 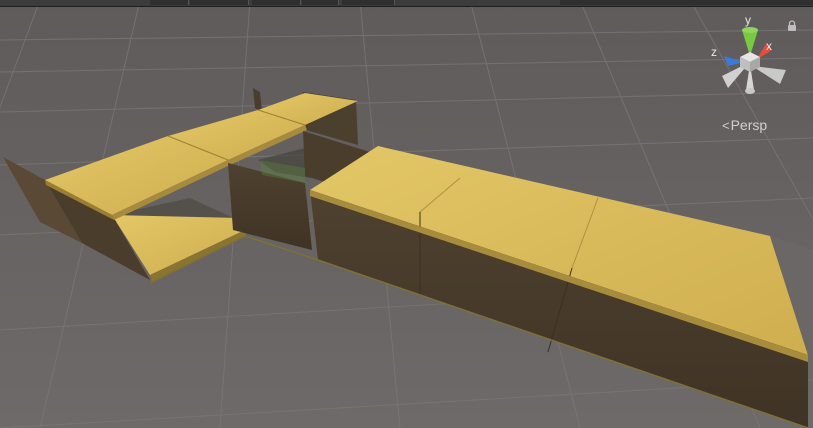 What do you see at coordinates (769, 46) in the screenshot?
I see `gizmo-label-x: x` at bounding box center [769, 46].